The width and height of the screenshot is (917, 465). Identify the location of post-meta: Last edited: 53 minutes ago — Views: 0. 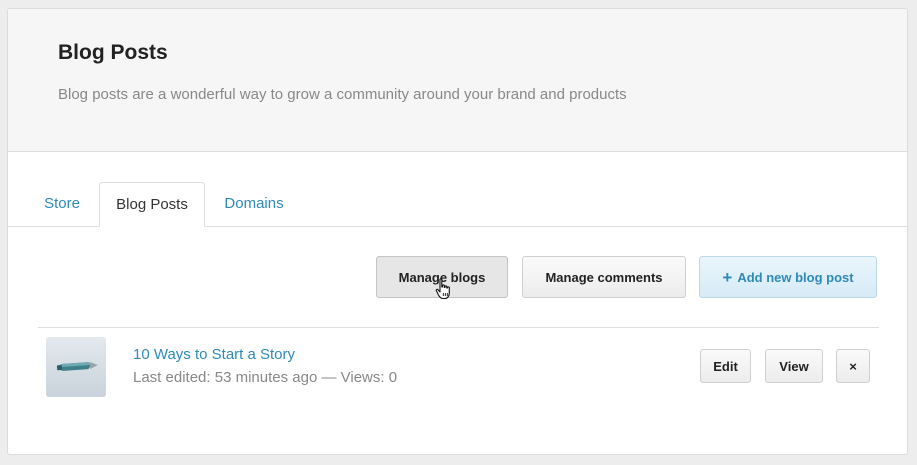
(265, 377).